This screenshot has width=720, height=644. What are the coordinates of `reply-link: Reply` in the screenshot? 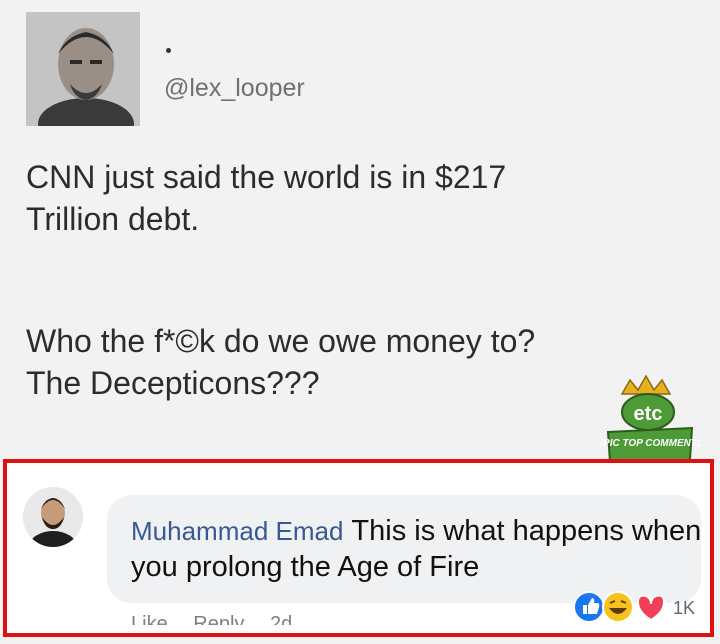 It's located at (218, 619).